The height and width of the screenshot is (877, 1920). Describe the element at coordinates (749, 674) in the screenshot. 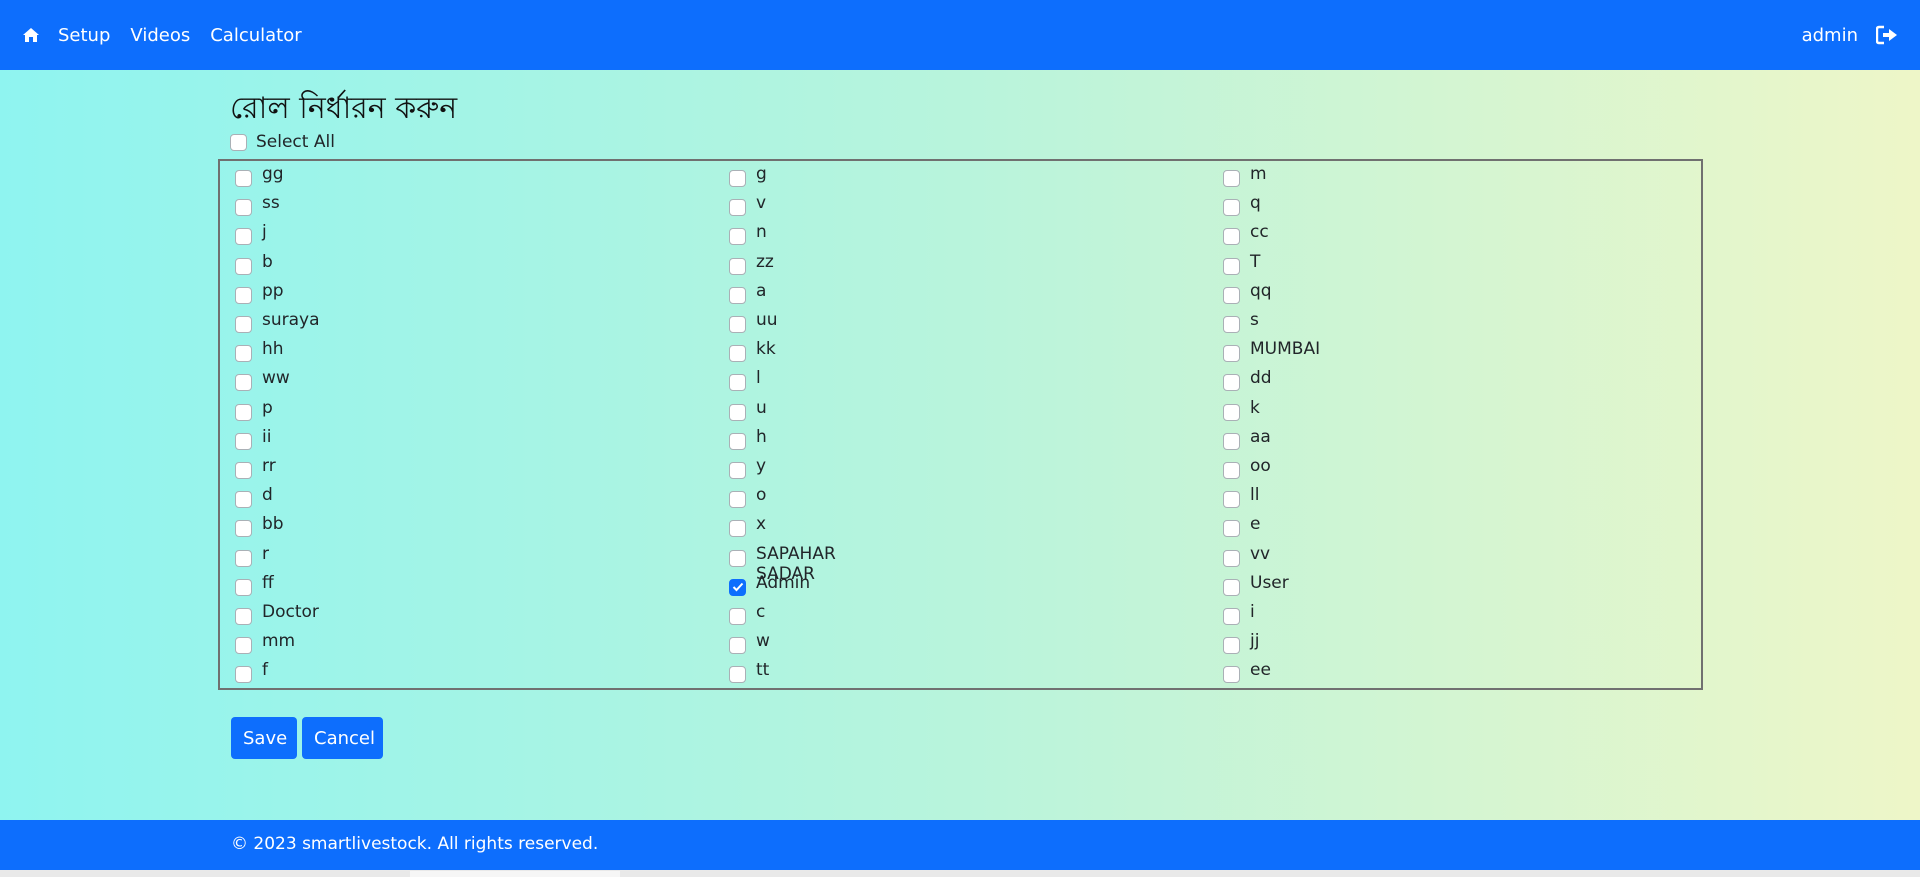

I see `role-checkbox-item: tt` at that location.